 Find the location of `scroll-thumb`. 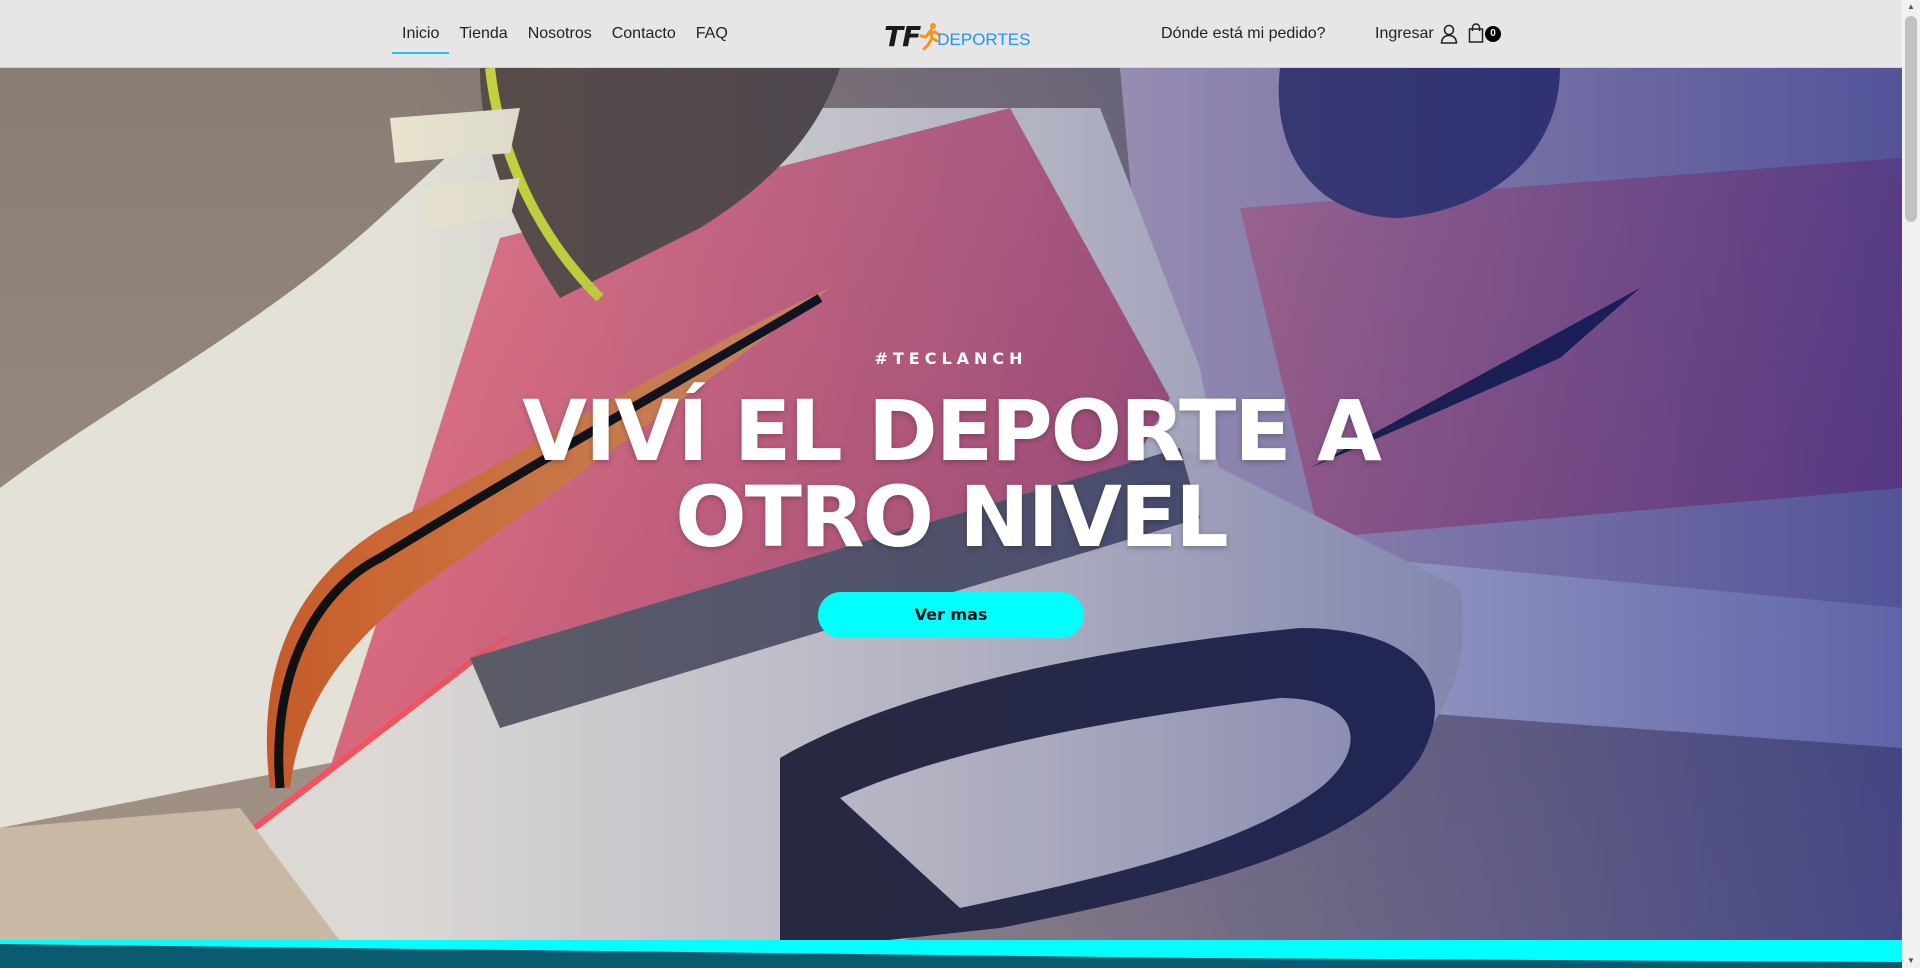

scroll-thumb is located at coordinates (1911, 119).